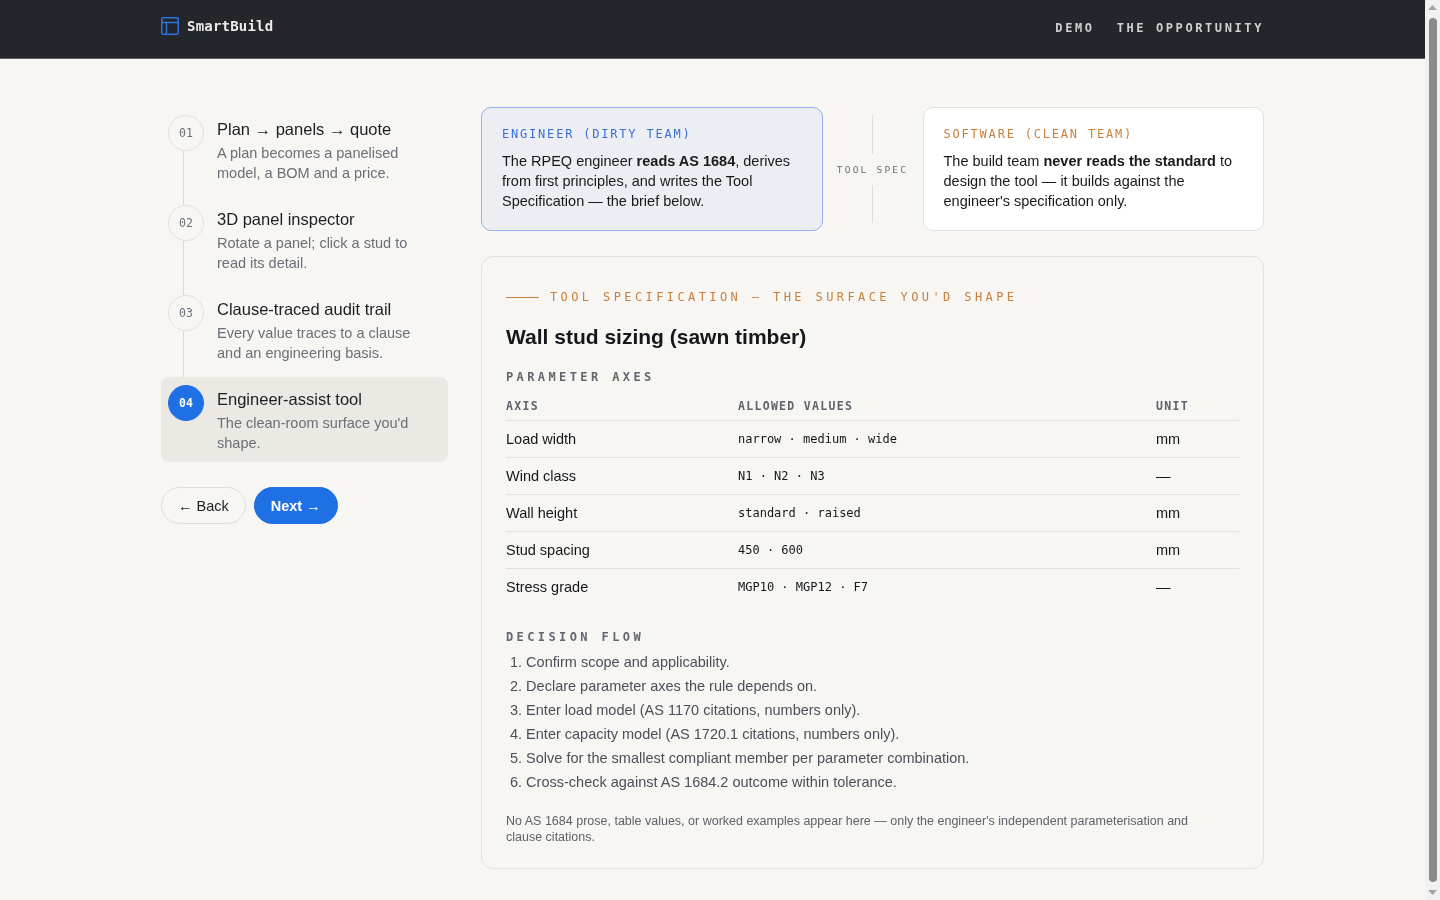 This screenshot has width=1440, height=900. I want to click on spec-eyebrow: TOOL SPECIFICATION — THE SURFACE YOU'D SHAPE, so click(784, 297).